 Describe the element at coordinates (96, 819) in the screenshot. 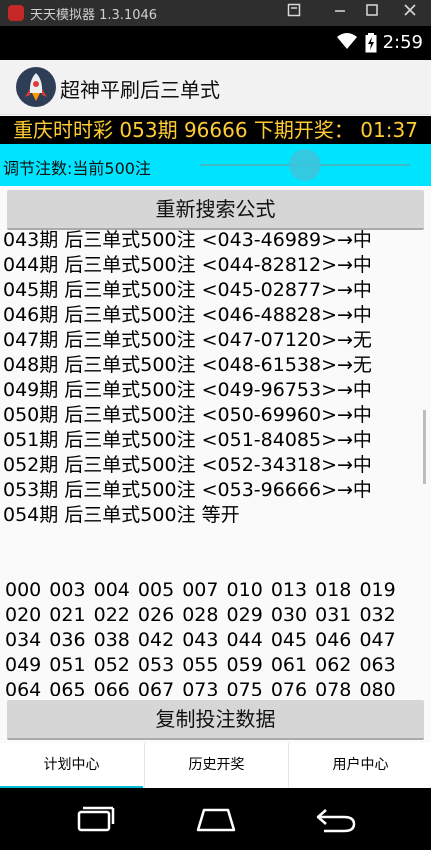

I see `recent-apps-icon` at that location.